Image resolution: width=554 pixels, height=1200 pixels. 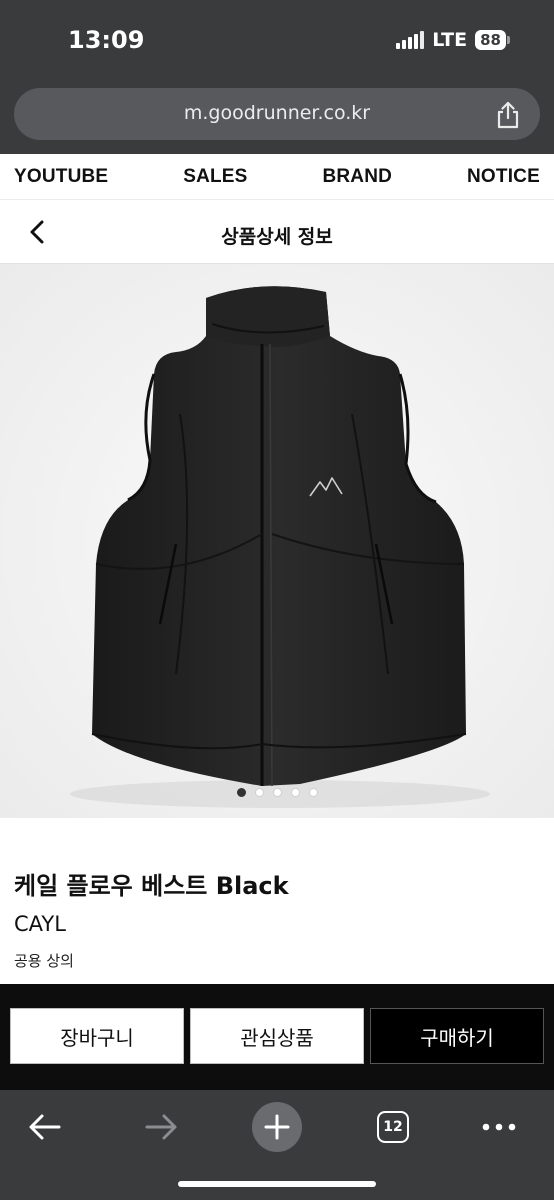 What do you see at coordinates (503, 177) in the screenshot?
I see `nav-notice: NOTICE` at bounding box center [503, 177].